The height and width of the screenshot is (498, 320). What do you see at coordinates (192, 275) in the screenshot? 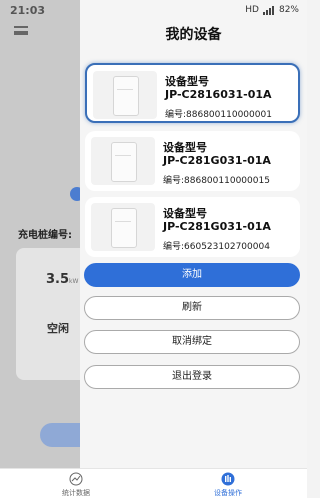
I see `add-device-button: 添加` at bounding box center [192, 275].